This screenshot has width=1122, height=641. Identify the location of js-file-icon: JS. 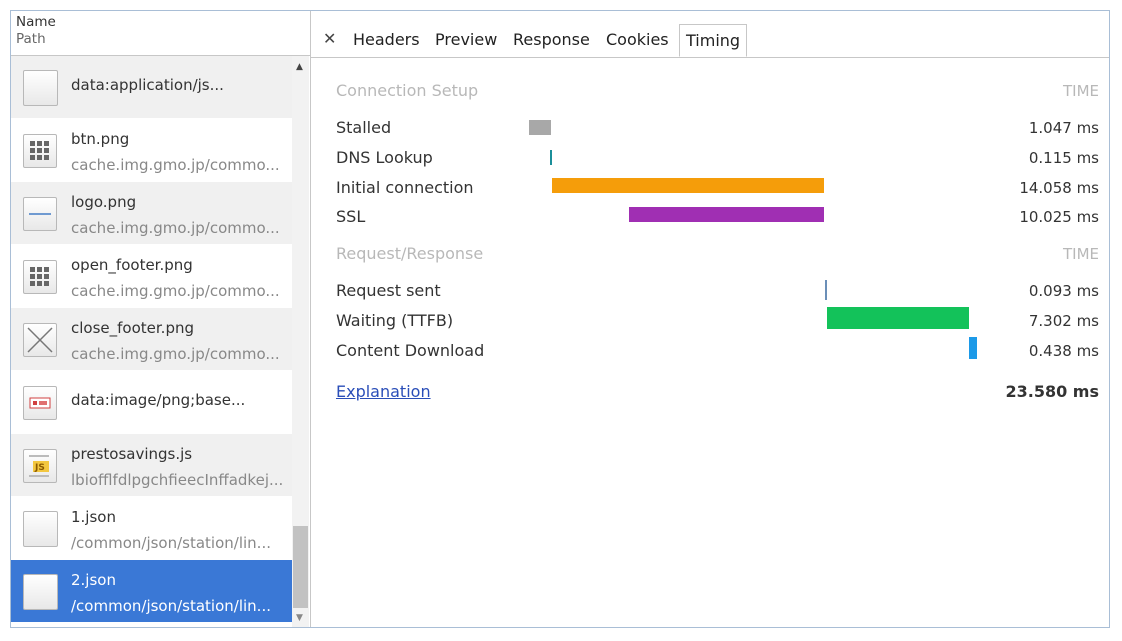
(40, 466).